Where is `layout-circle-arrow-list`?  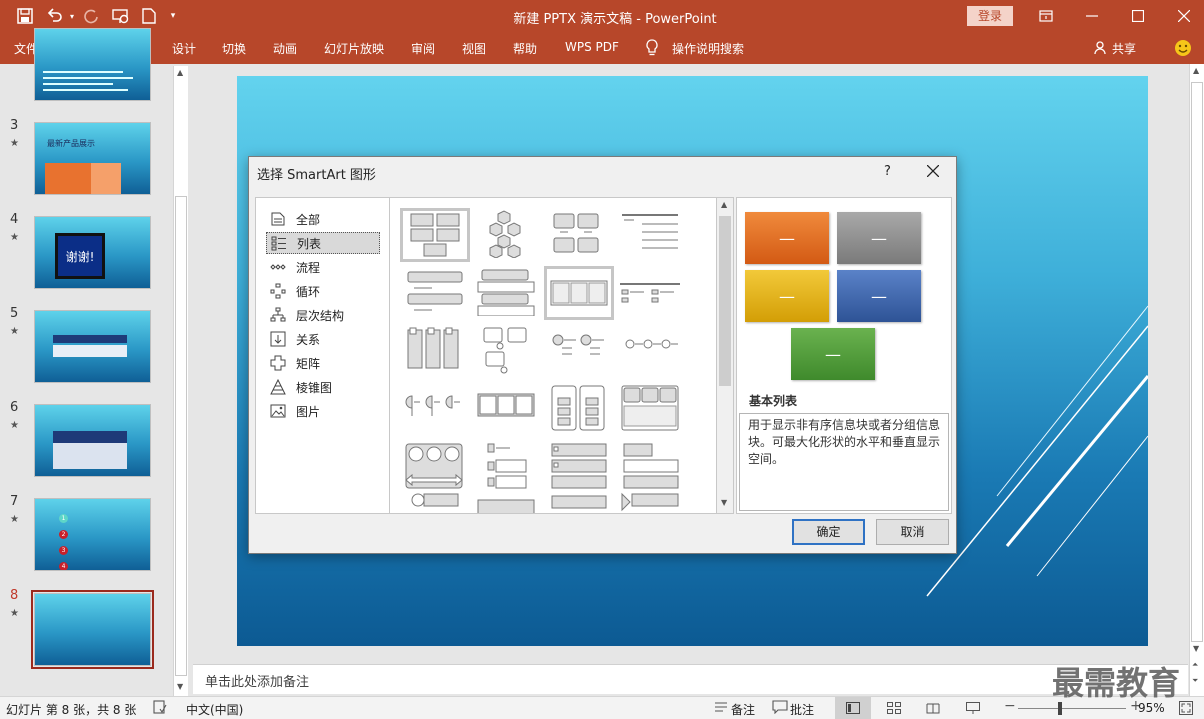 layout-circle-arrow-list is located at coordinates (437, 469).